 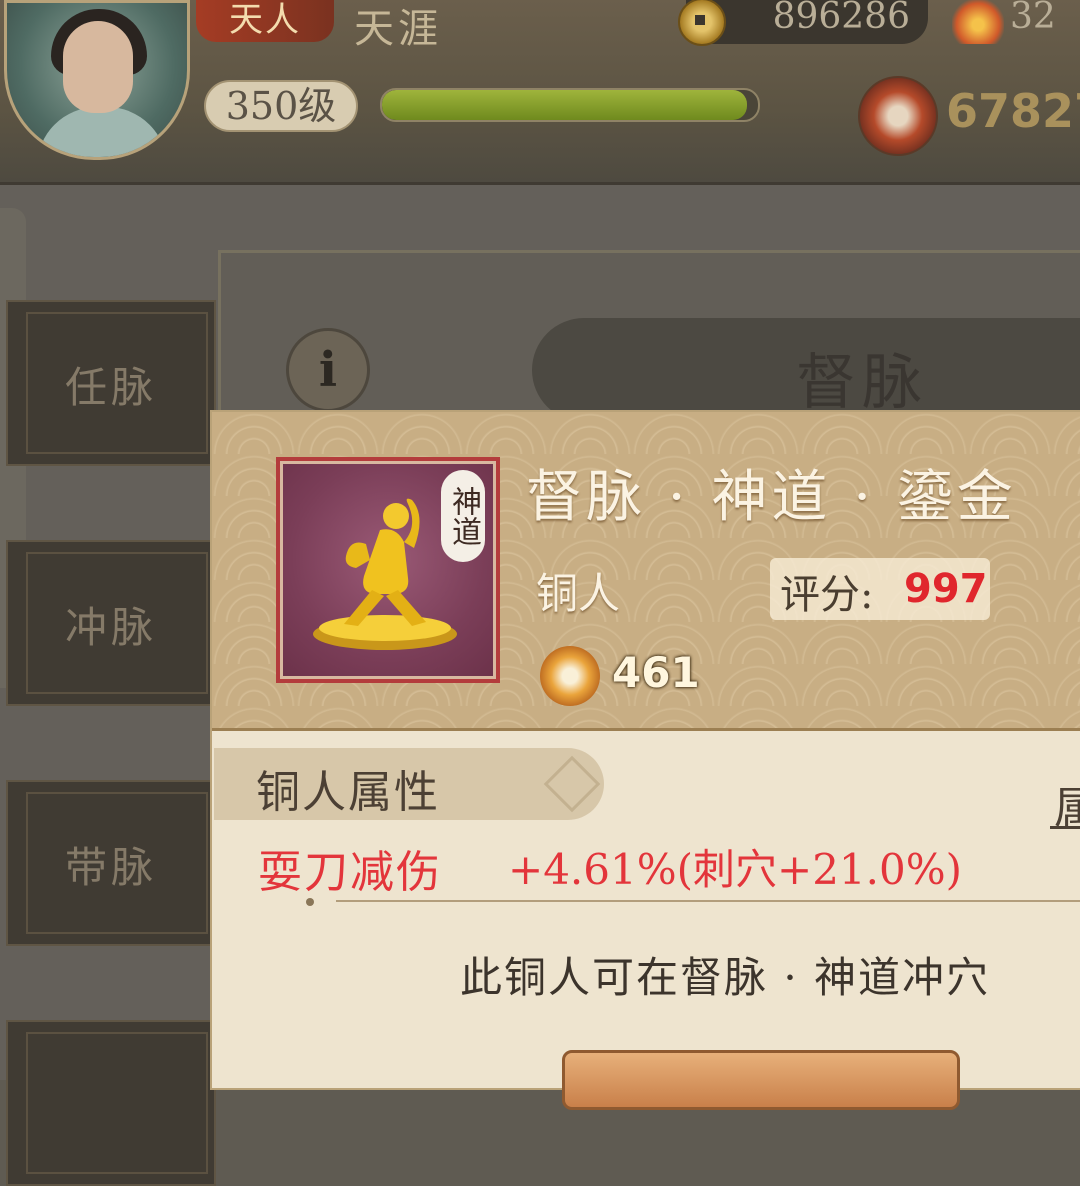 What do you see at coordinates (578, 593) in the screenshot?
I see `item-type: 铜人` at bounding box center [578, 593].